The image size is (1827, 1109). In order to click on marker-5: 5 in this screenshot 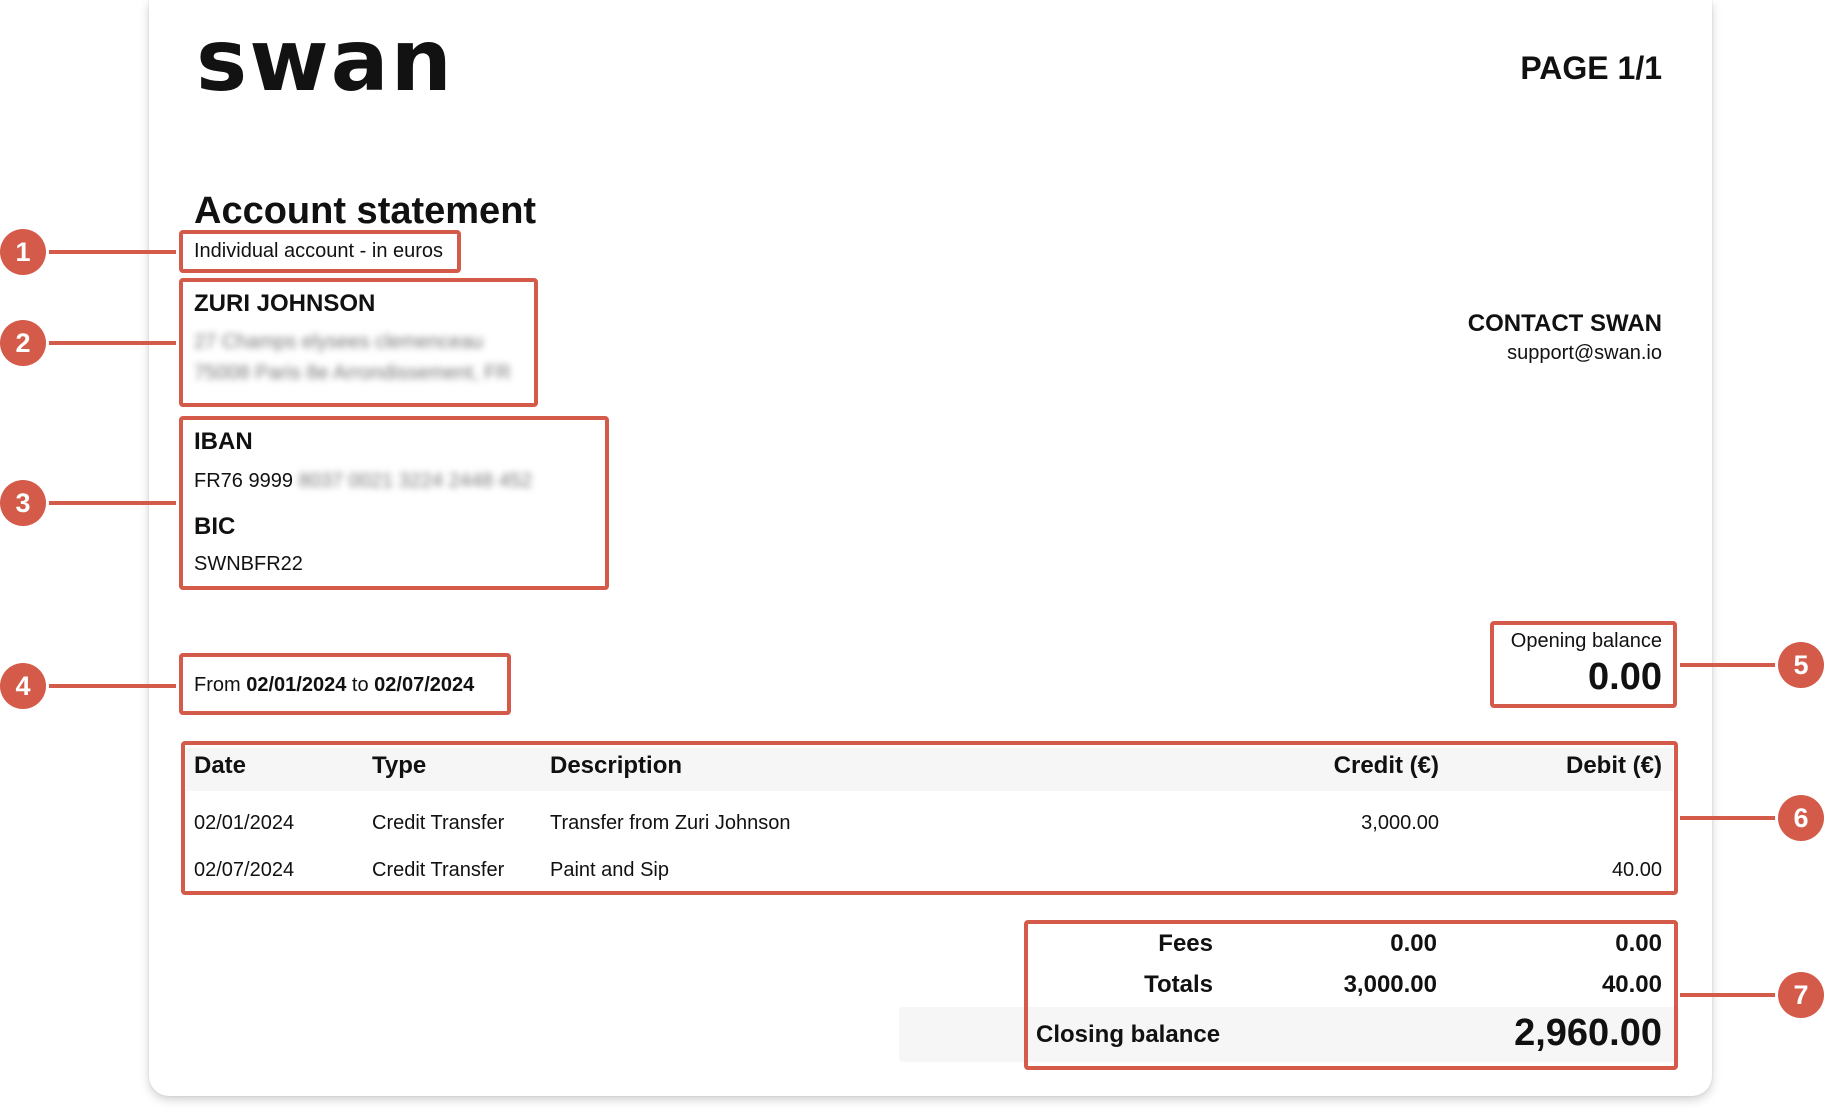, I will do `click(1801, 665)`.